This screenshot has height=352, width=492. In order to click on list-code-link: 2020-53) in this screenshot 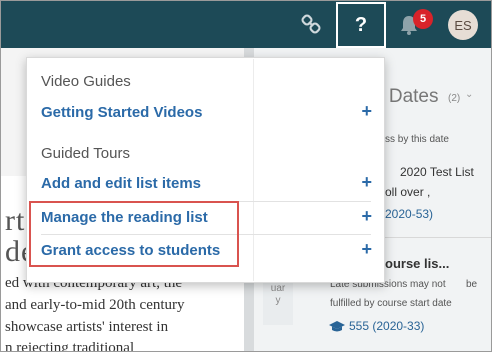, I will do `click(409, 214)`.